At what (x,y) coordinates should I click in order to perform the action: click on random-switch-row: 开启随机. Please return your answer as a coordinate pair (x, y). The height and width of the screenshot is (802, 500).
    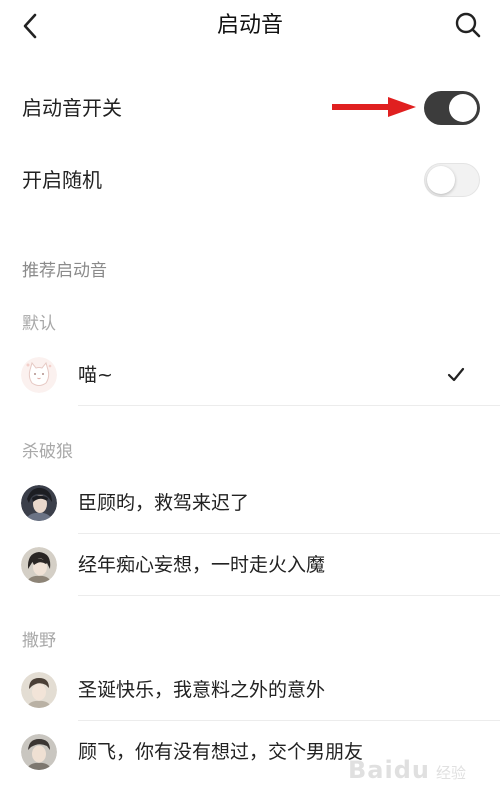
    Looking at the image, I should click on (250, 180).